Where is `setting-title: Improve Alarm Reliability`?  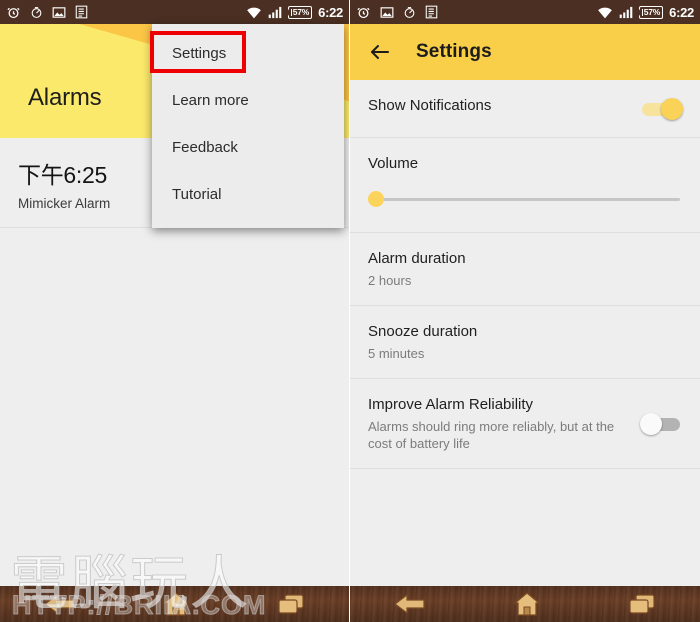
setting-title: Improve Alarm Reliability is located at coordinates (451, 404).